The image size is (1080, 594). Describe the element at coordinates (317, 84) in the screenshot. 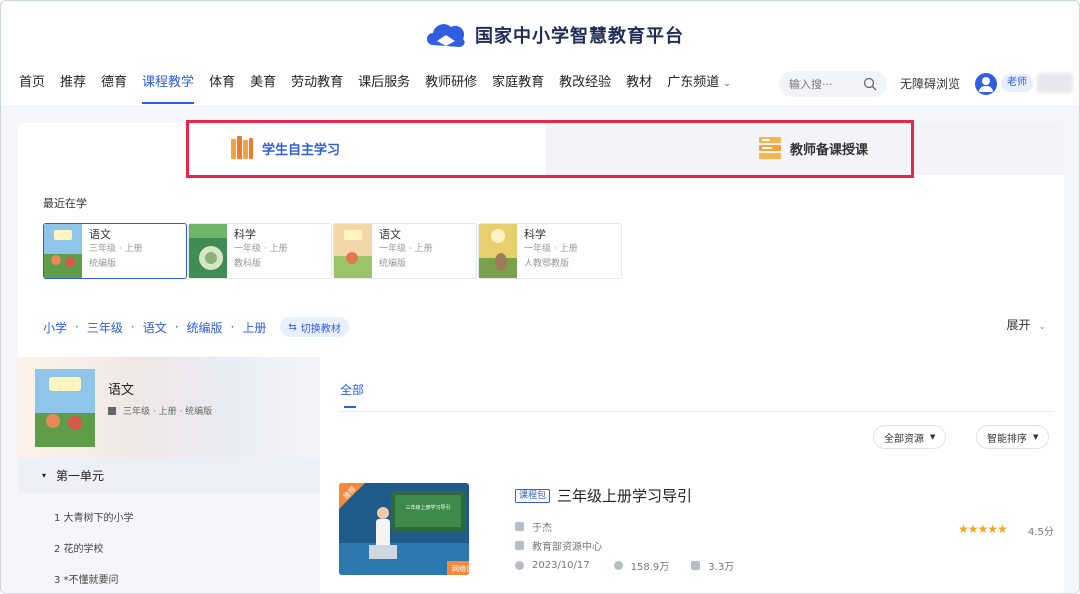

I see `nav-labor: 劳动教育` at that location.